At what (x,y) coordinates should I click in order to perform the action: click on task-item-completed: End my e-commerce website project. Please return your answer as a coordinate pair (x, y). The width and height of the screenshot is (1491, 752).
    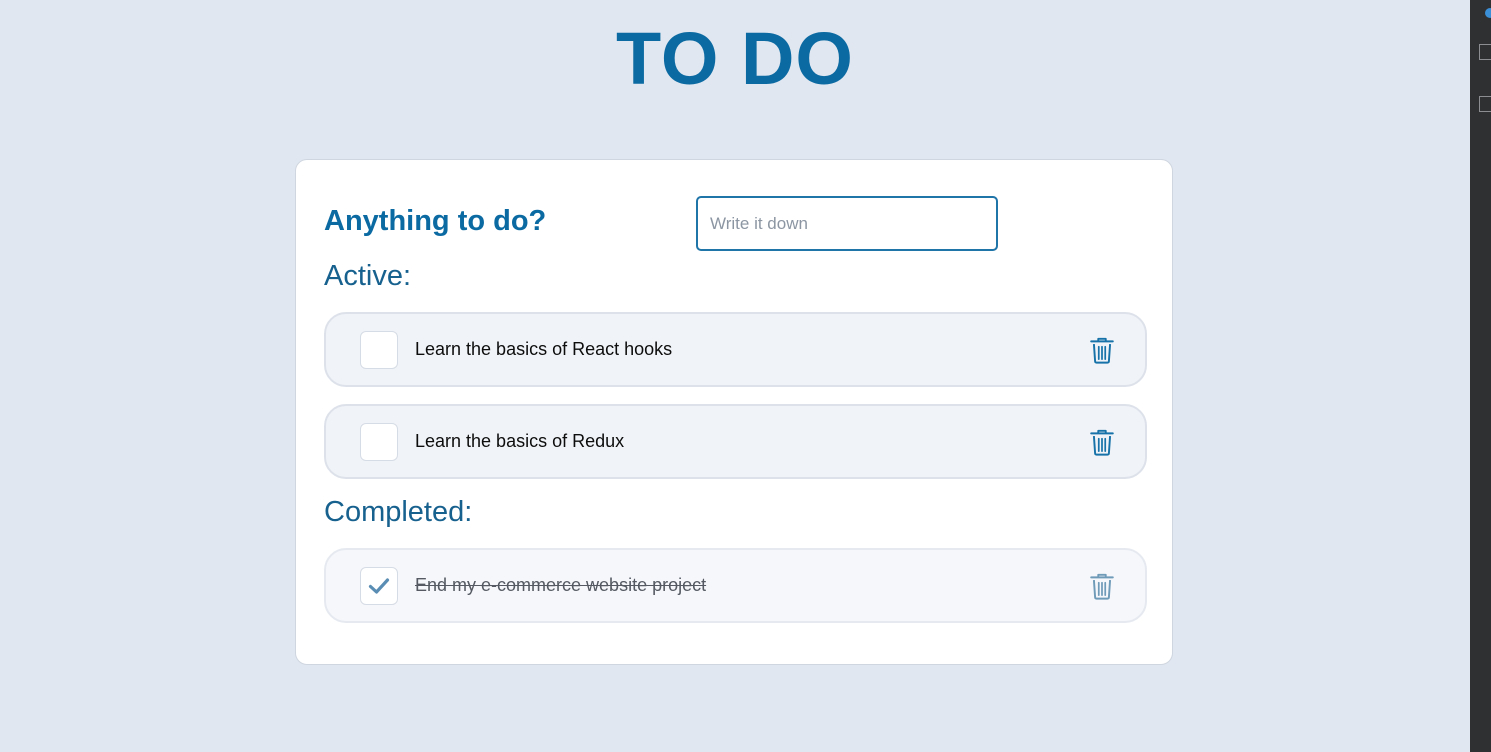
    Looking at the image, I should click on (735, 585).